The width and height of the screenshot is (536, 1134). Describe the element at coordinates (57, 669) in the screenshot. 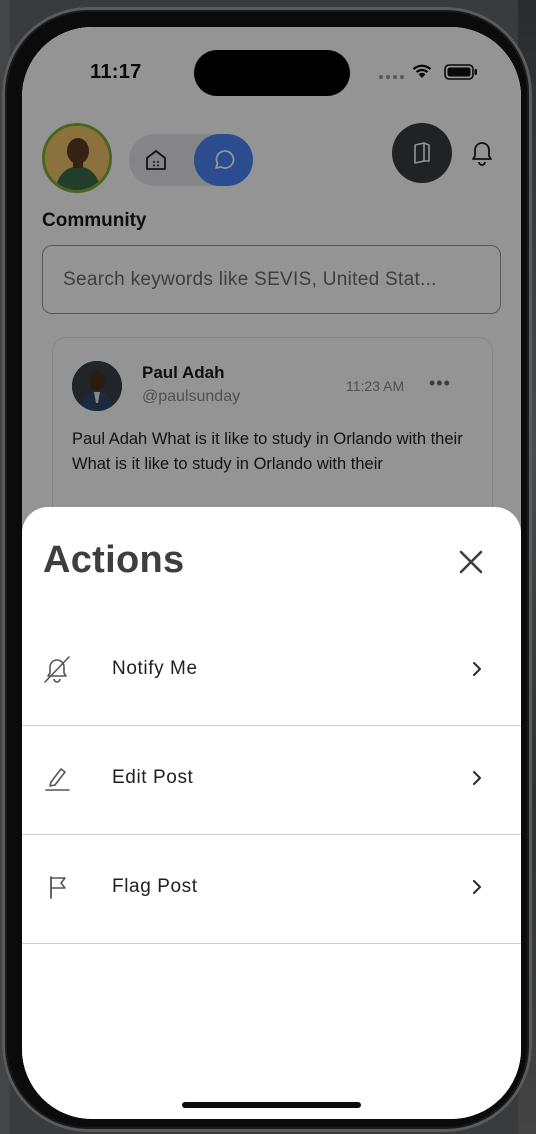

I see `bell-off-icon` at that location.